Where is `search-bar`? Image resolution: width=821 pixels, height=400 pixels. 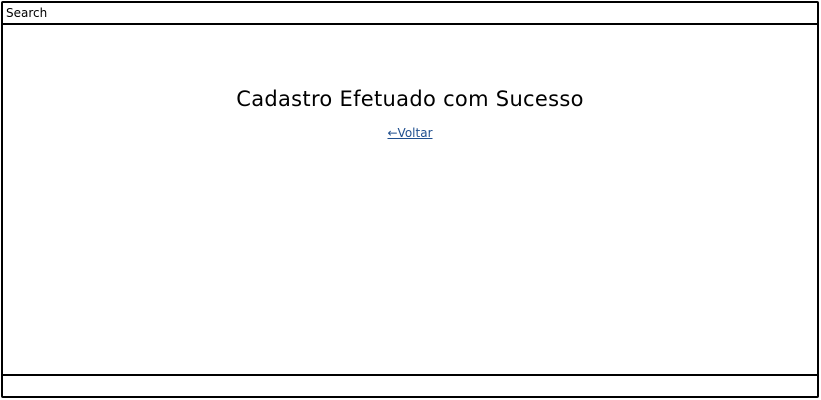 search-bar is located at coordinates (410, 14).